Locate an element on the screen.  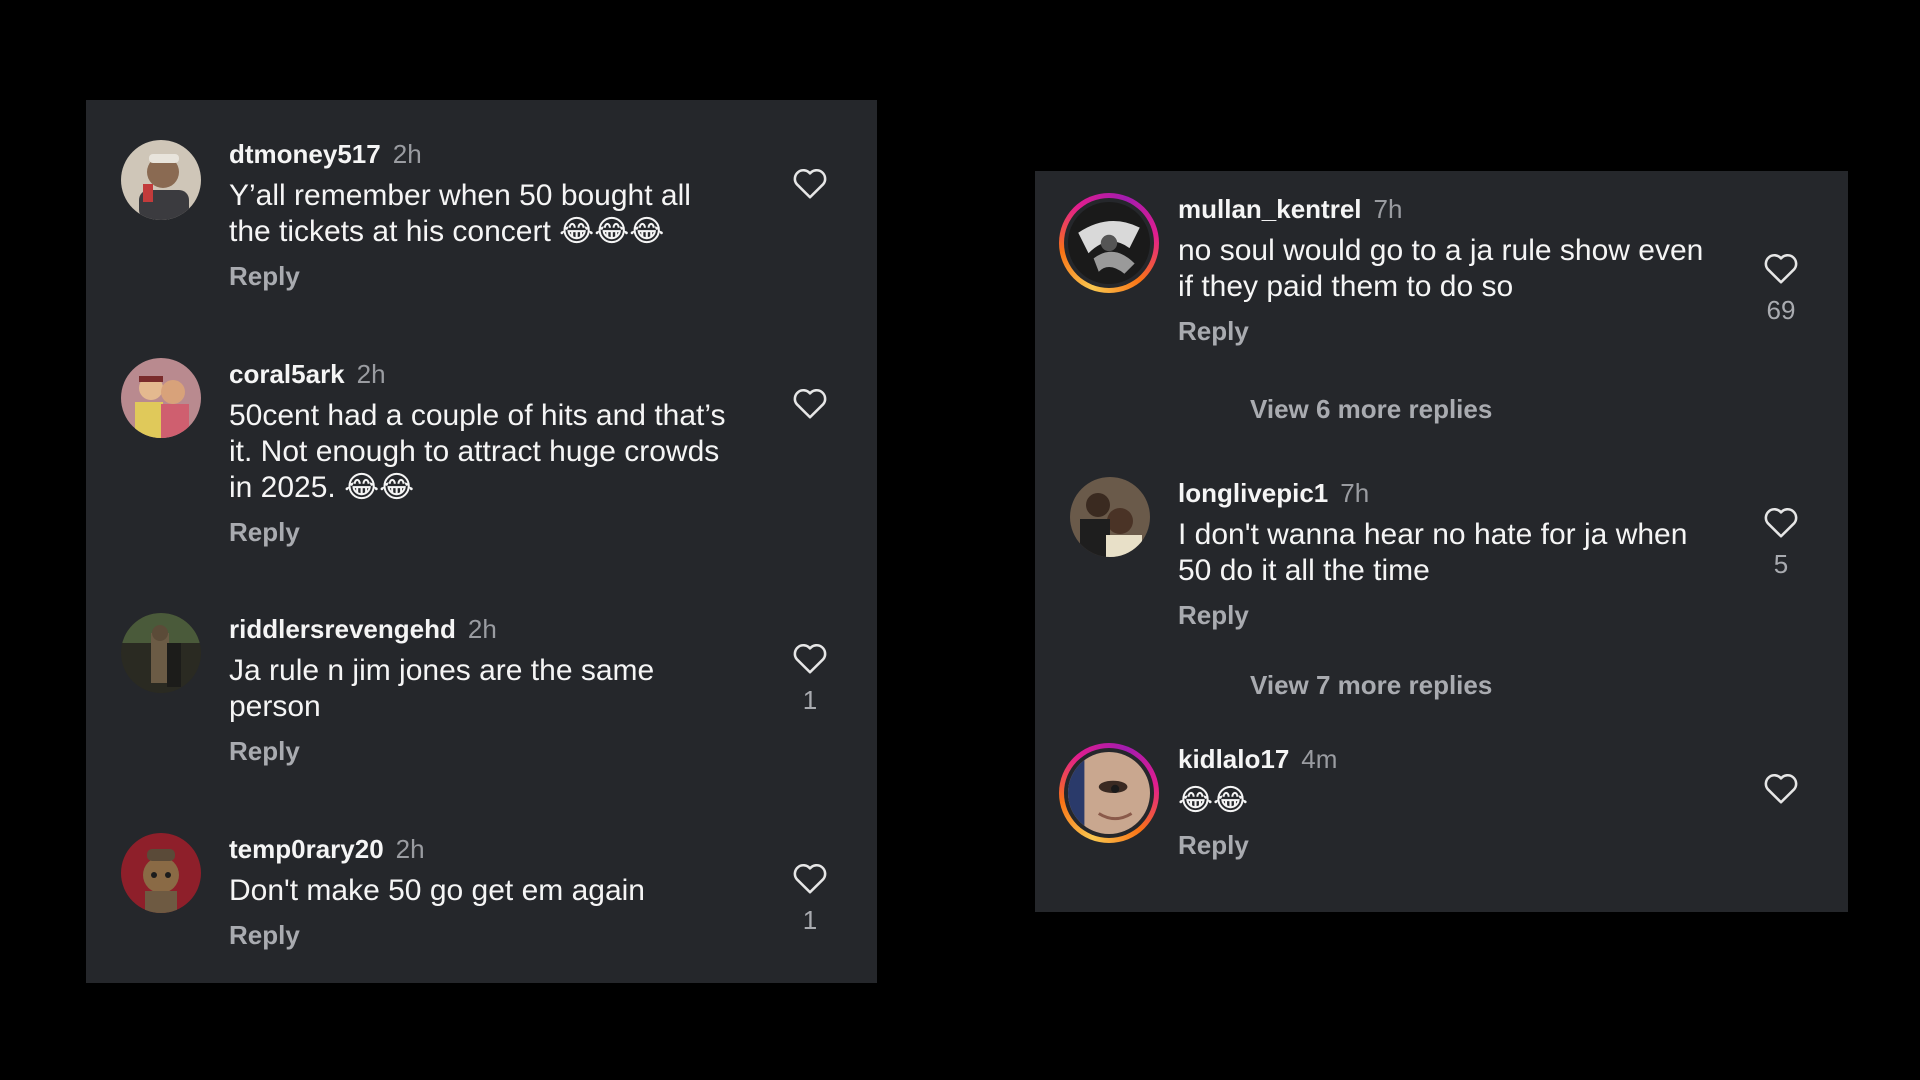
username: mullan_kentrel is located at coordinates (1270, 209).